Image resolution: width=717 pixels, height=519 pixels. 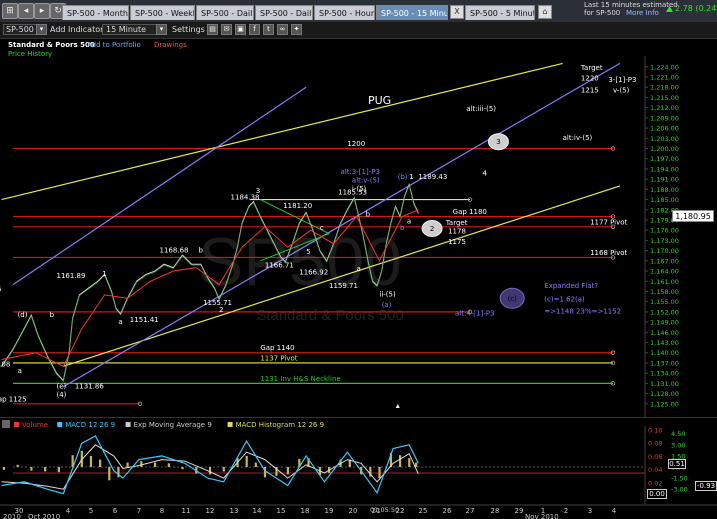 What do you see at coordinates (114, 45) in the screenshot?
I see `add-to-portfolio-link: Add to Portfolio` at bounding box center [114, 45].